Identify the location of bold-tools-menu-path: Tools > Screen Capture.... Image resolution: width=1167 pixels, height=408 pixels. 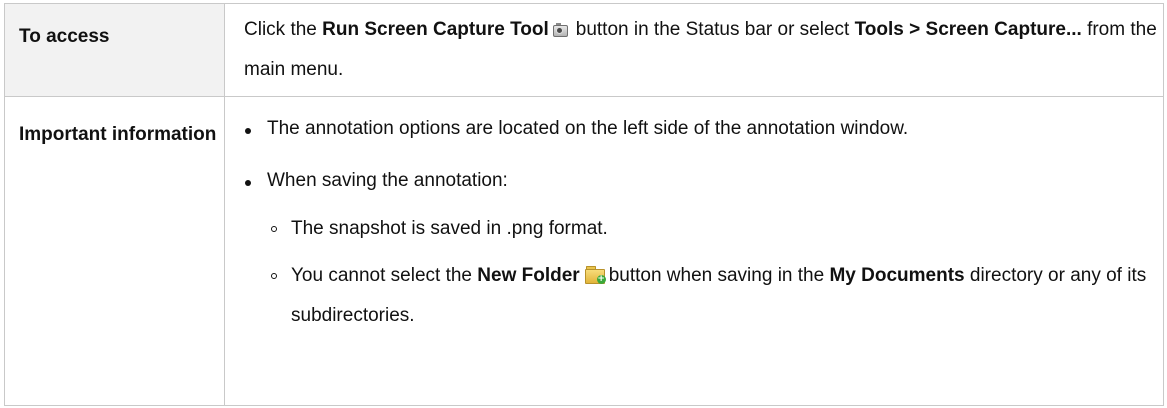
(968, 29).